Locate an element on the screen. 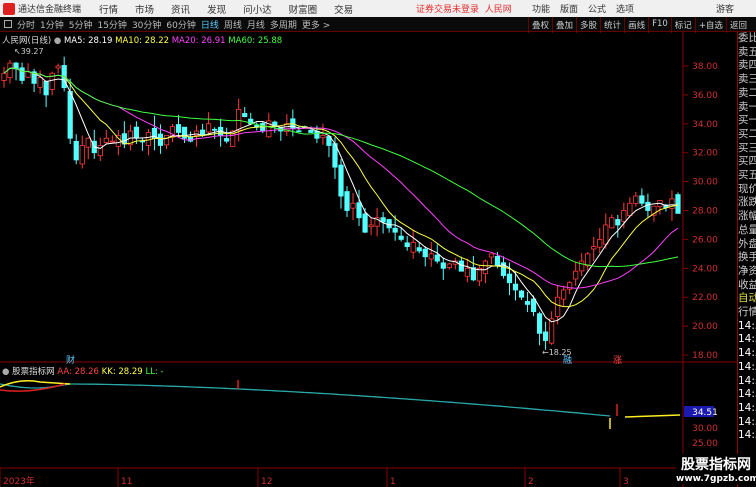  ma60-value: MA60: 25.88 is located at coordinates (255, 41).